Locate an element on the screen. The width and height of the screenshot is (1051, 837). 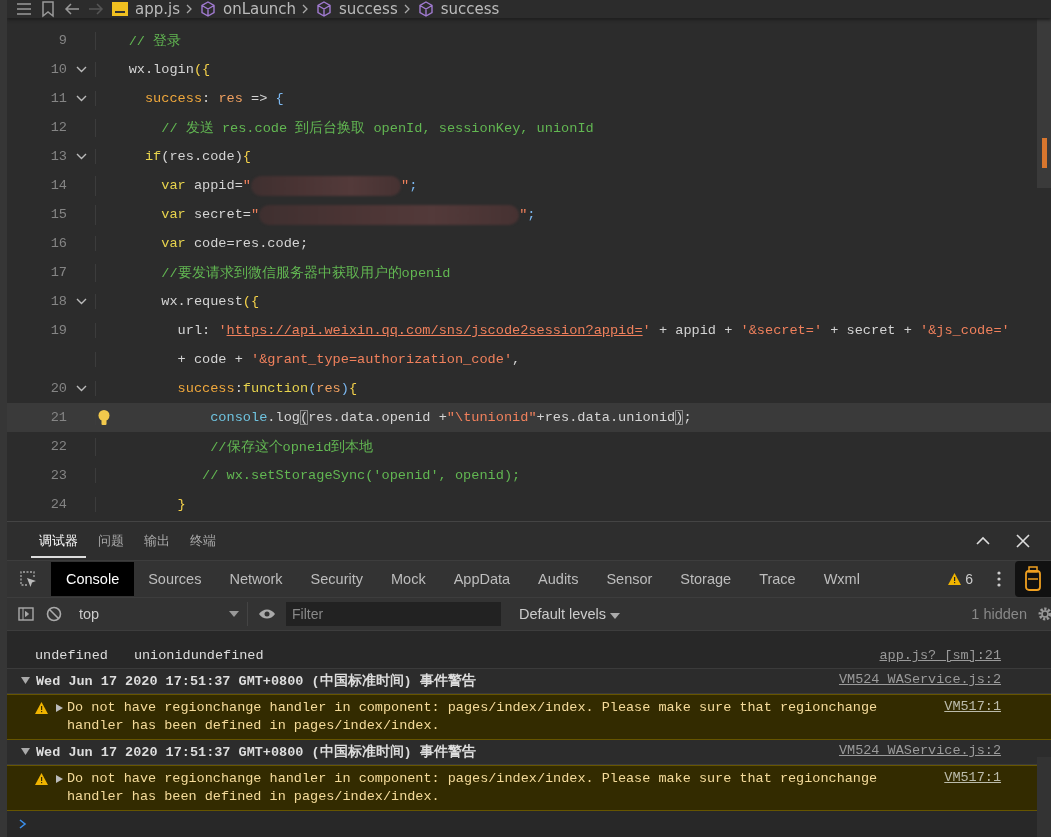
code-line: var code=res.code; is located at coordinates (202, 243).